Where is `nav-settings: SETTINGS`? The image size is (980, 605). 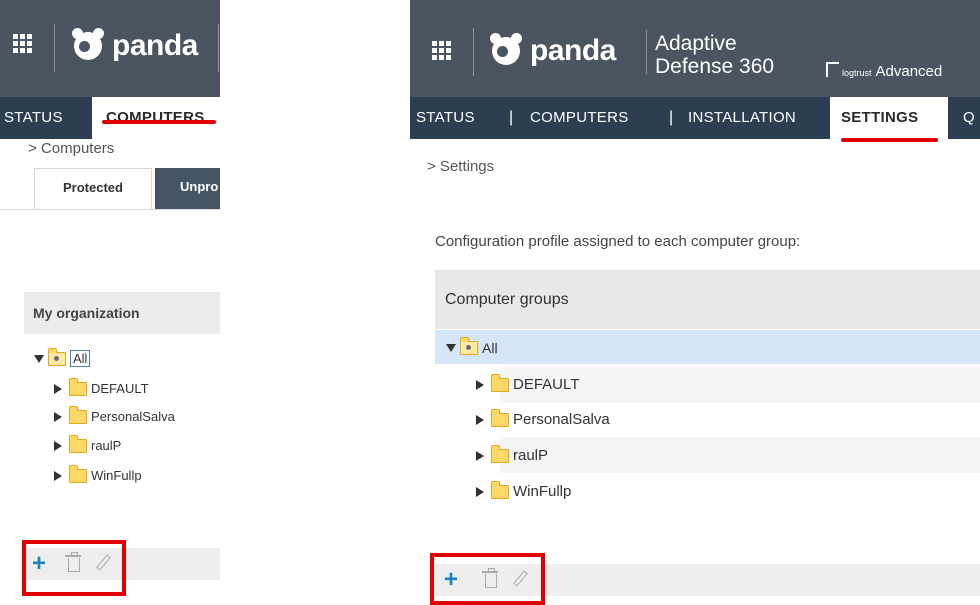
nav-settings: SETTINGS is located at coordinates (889, 118).